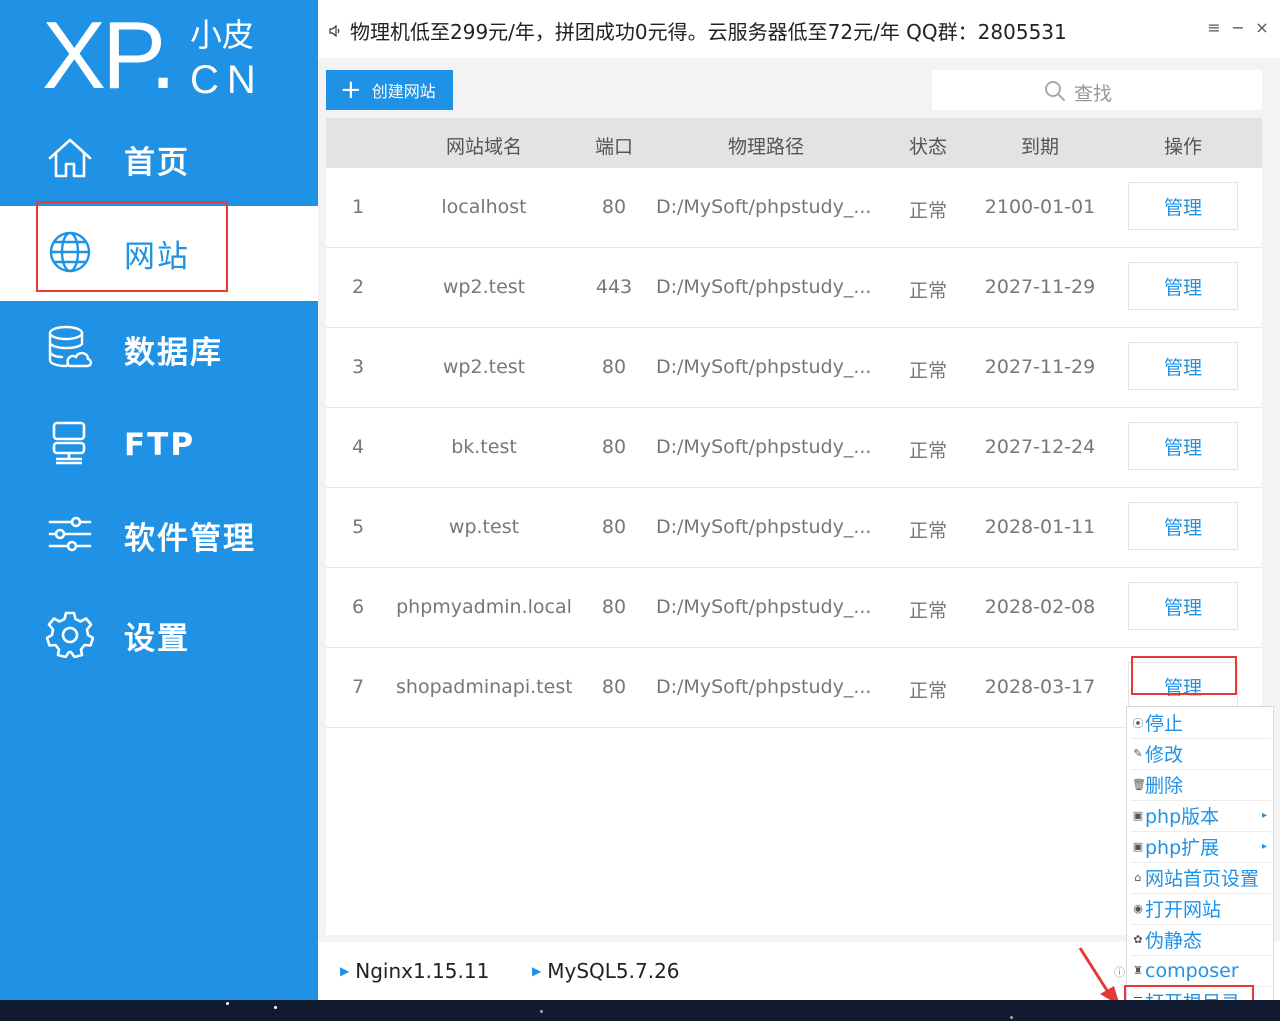  Describe the element at coordinates (1138, 815) in the screenshot. I see `php-version-icon: ▣` at that location.